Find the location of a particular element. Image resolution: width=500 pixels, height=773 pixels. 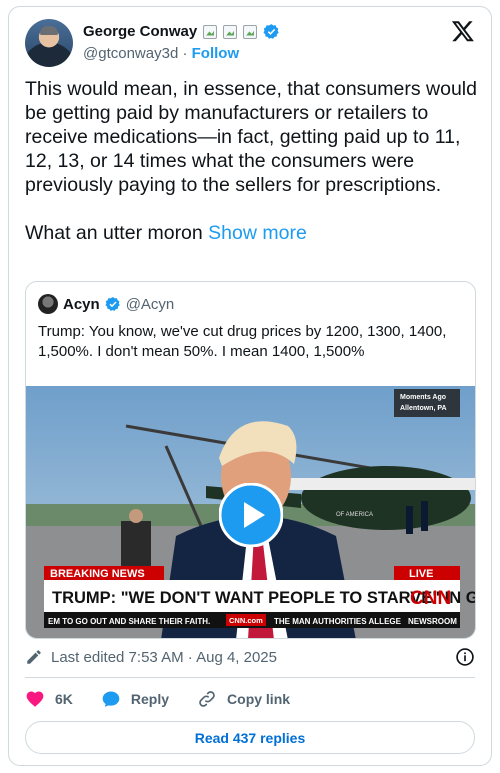

copy-link-label: Copy link is located at coordinates (259, 699).